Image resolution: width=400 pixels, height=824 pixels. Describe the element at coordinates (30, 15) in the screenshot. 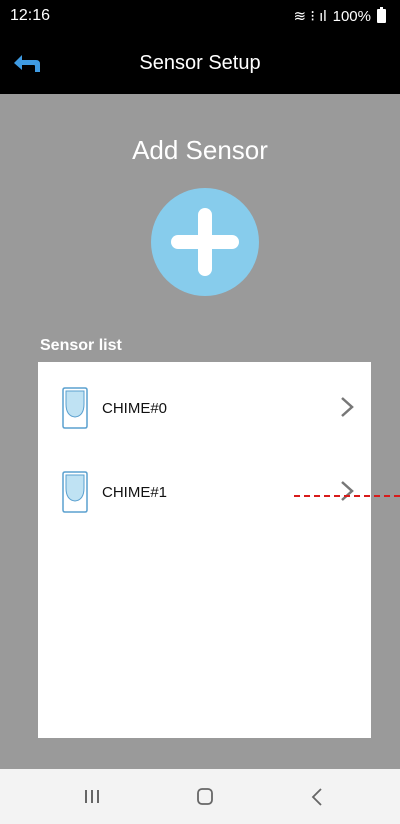

I see `status-time: 12:16` at that location.